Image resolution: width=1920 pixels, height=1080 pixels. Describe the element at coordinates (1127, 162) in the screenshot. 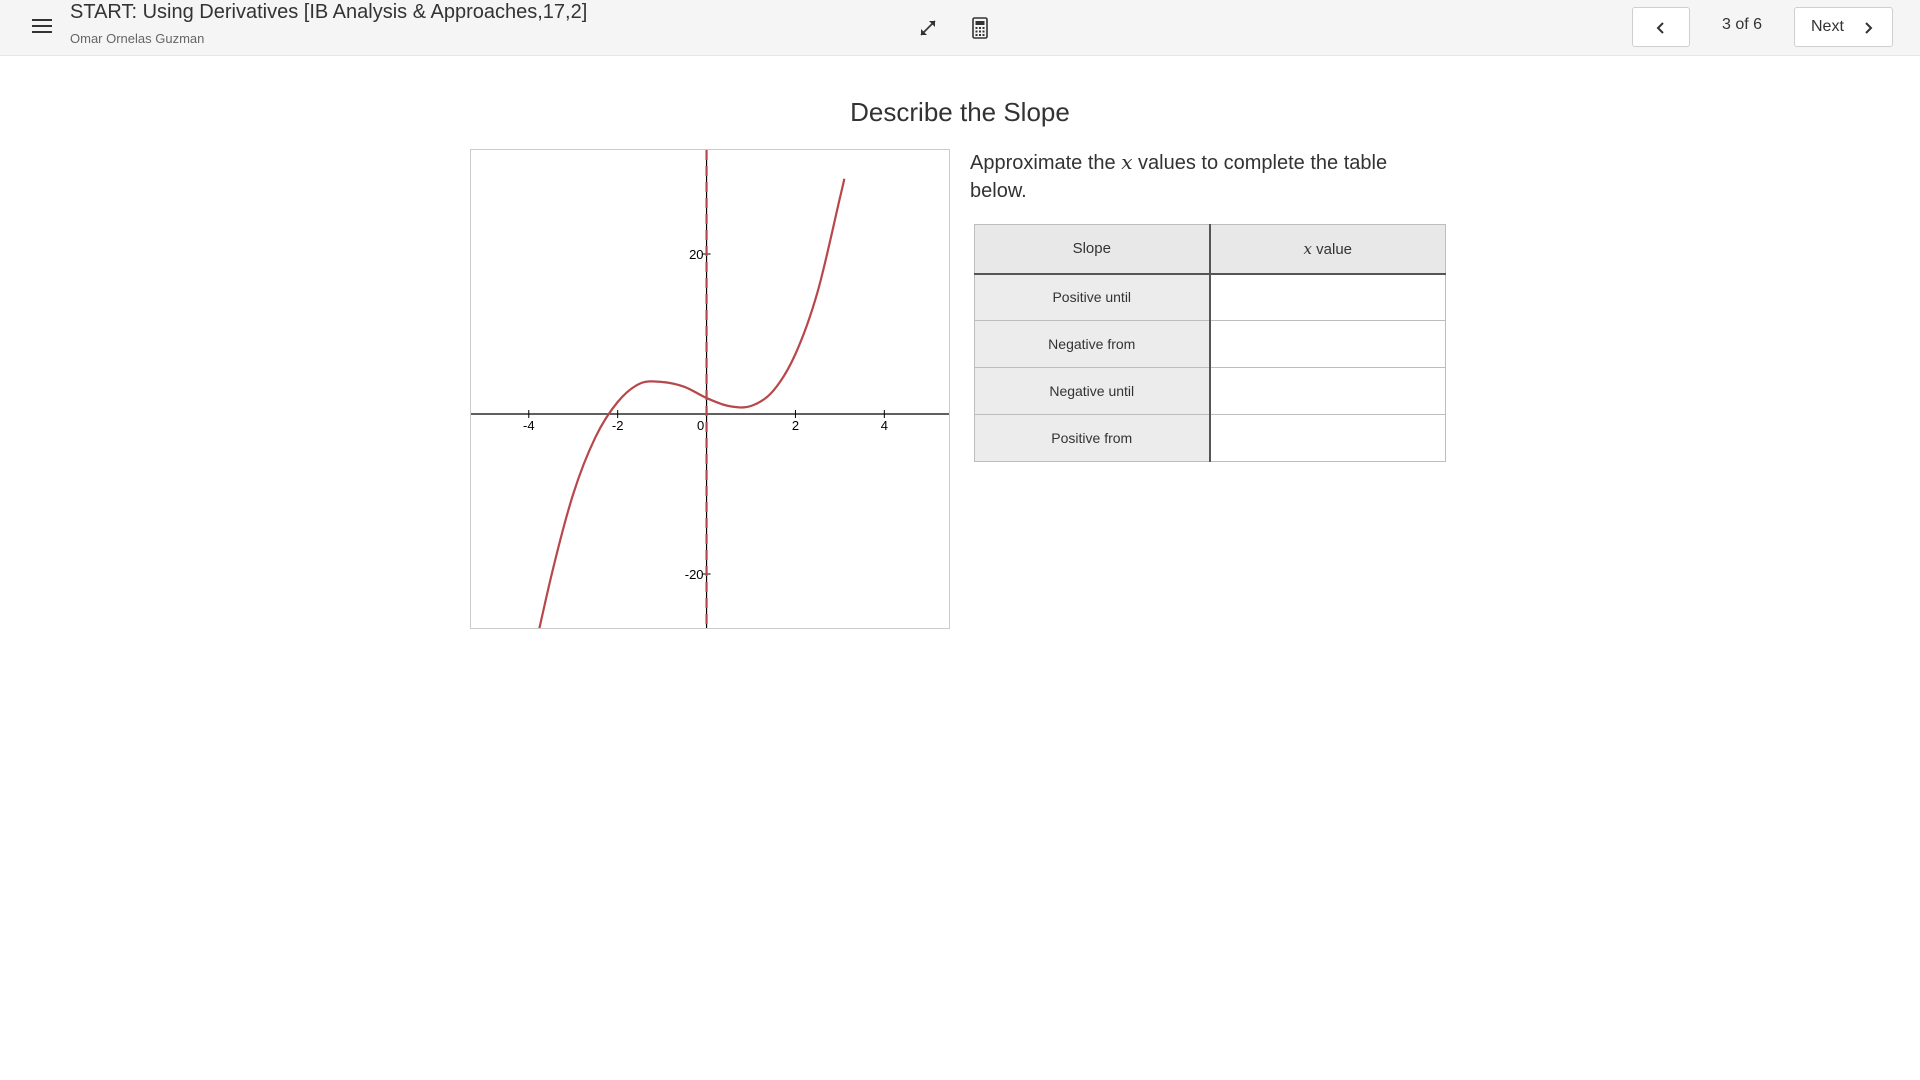

I see `instruction-variable: x` at that location.